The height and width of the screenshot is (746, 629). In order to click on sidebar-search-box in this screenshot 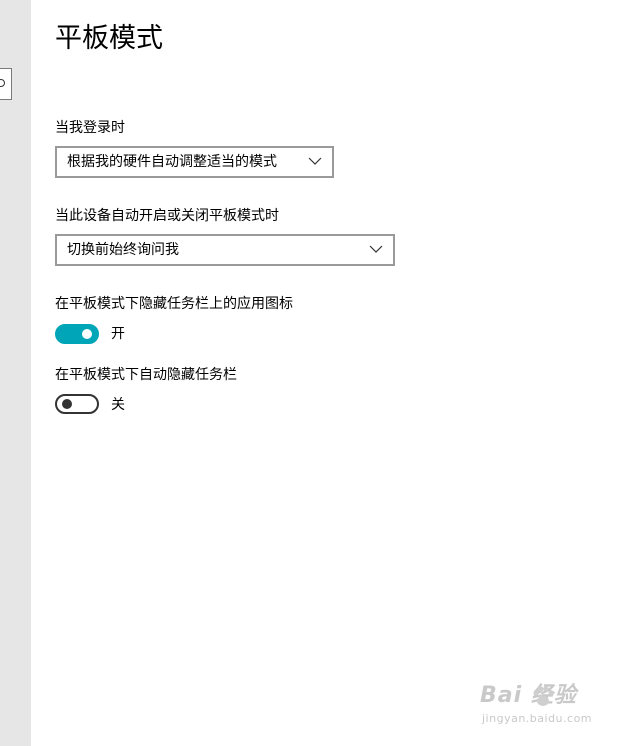, I will do `click(6, 84)`.